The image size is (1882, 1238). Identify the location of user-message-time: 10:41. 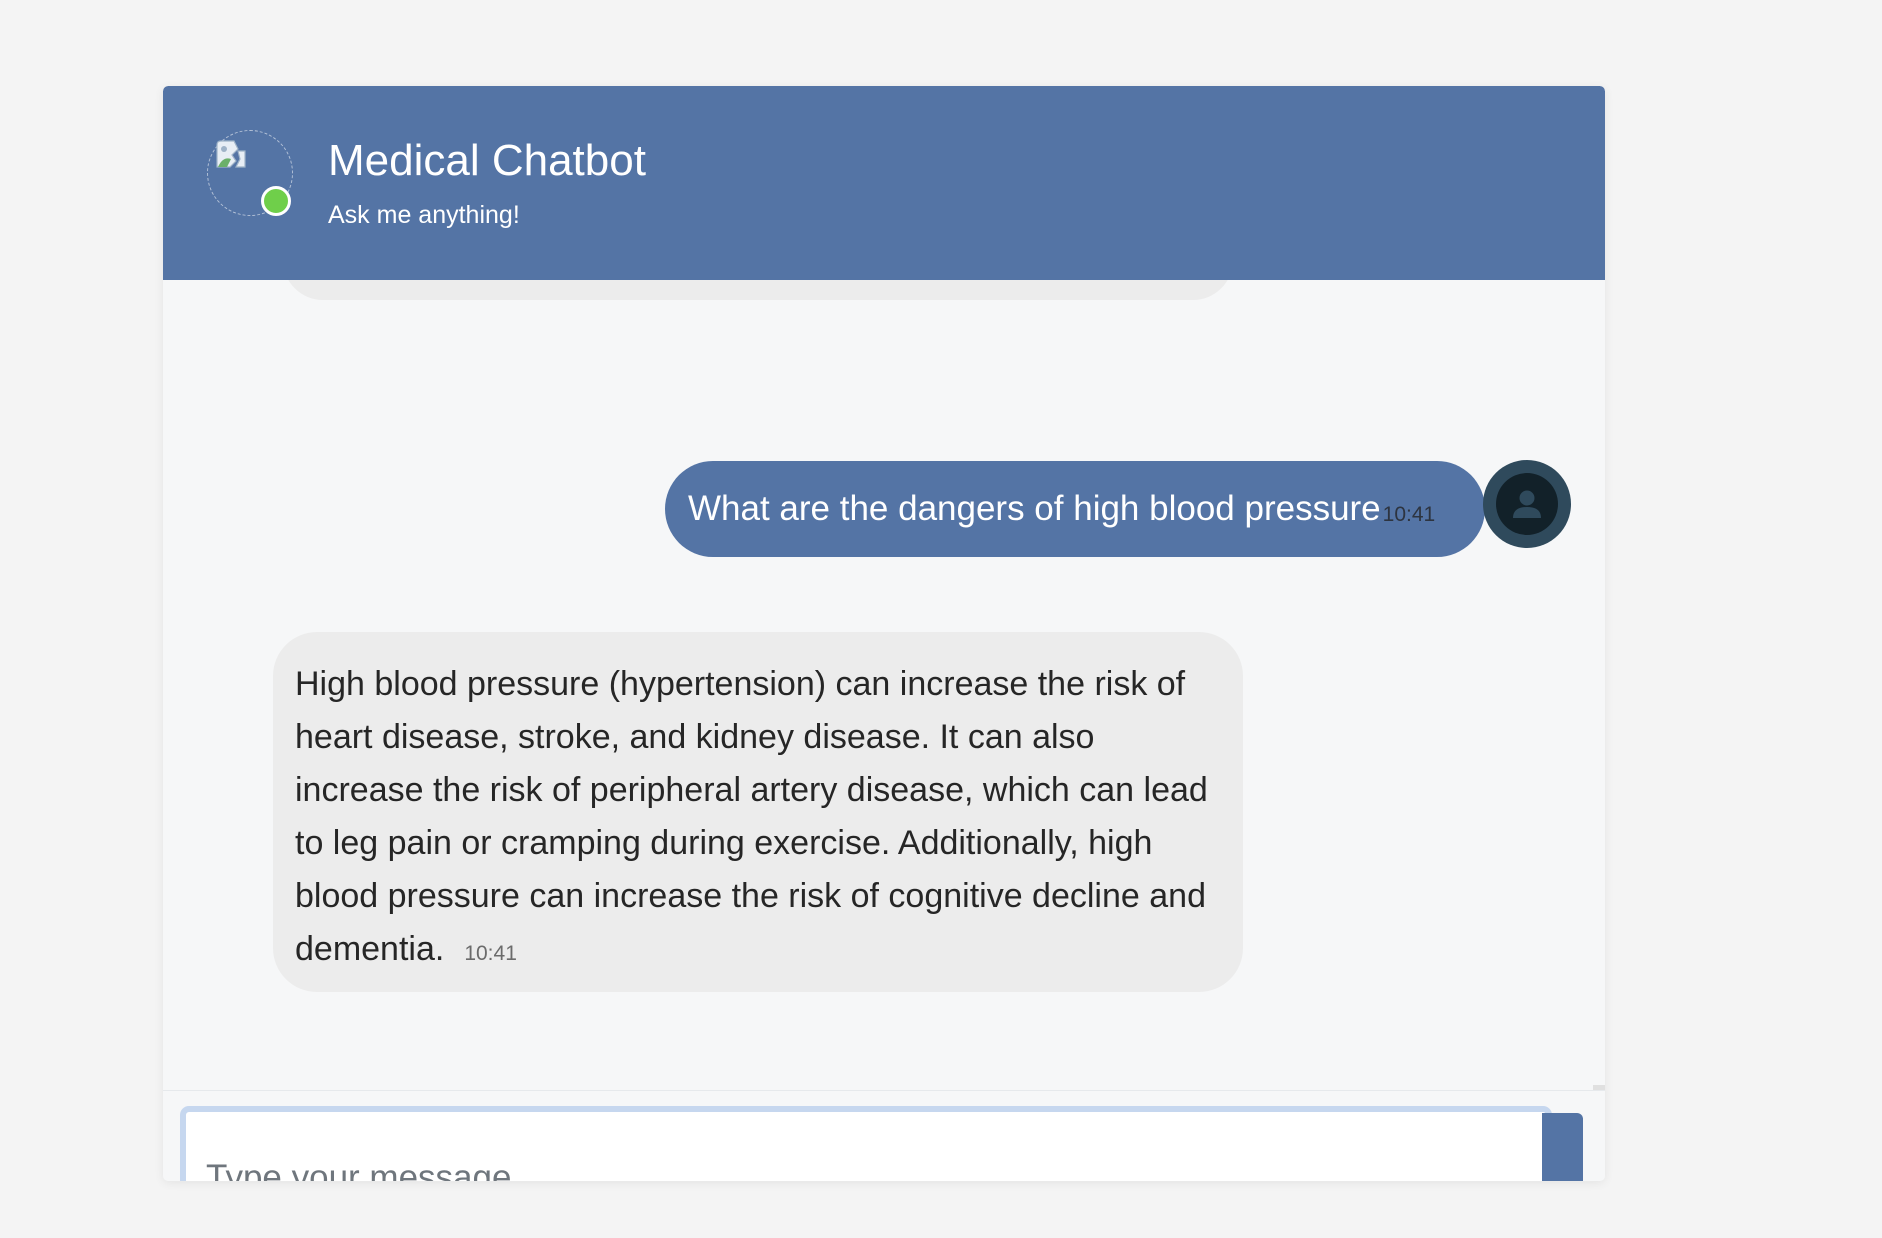
(1409, 514).